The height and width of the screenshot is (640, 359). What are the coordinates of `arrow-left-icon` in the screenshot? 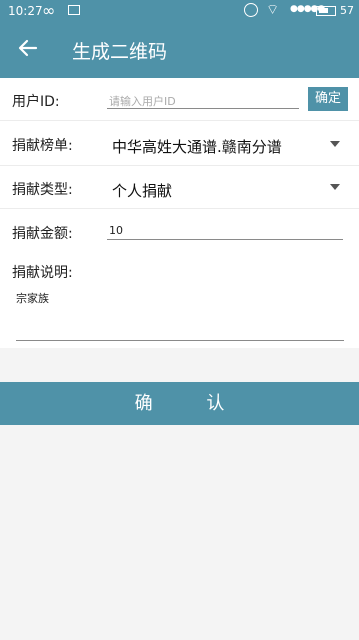 It's located at (28, 48).